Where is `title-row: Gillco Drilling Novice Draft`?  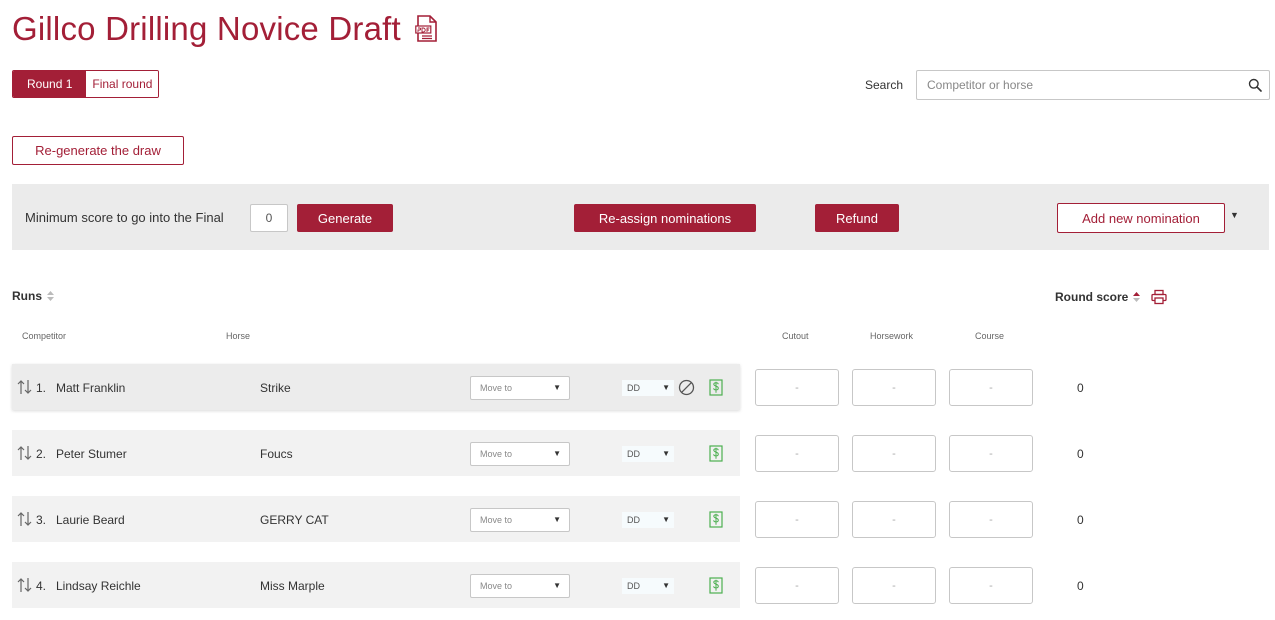 title-row: Gillco Drilling Novice Draft is located at coordinates (226, 29).